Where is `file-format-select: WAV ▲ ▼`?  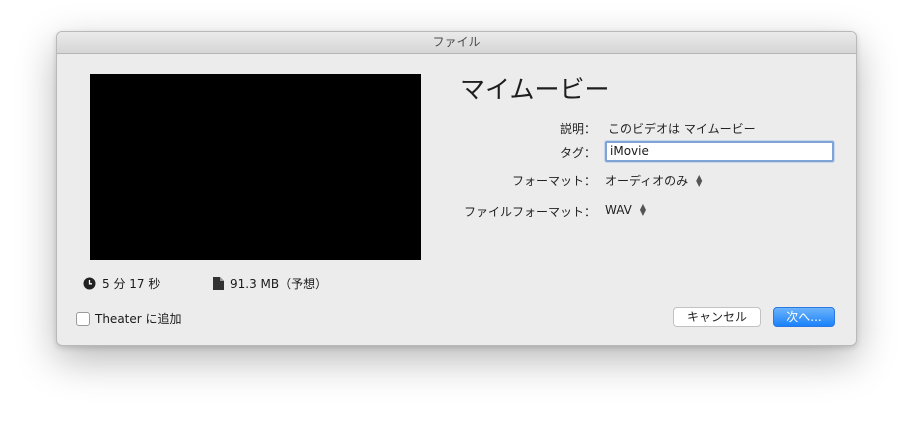
file-format-select: WAV ▲ ▼ is located at coordinates (626, 210).